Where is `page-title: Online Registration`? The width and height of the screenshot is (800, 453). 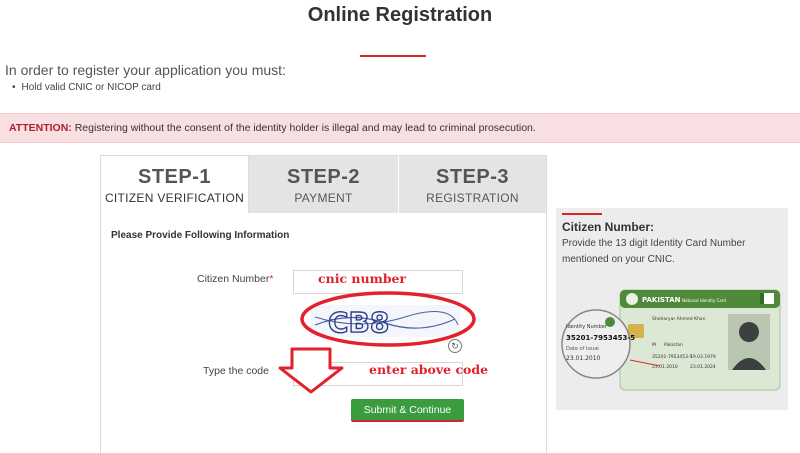
page-title: Online Registration is located at coordinates (400, 15).